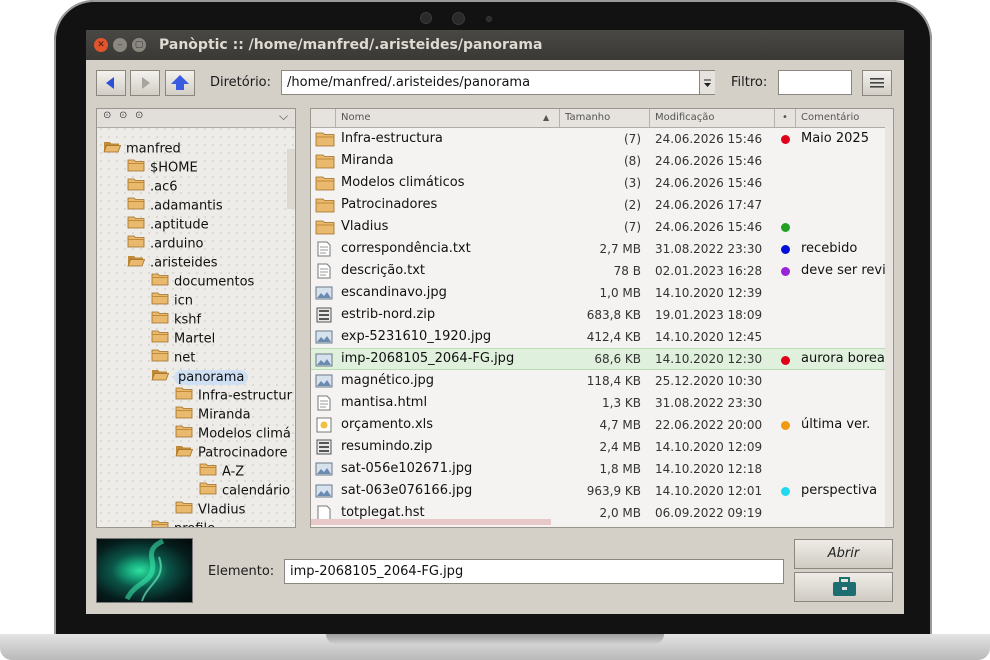 The width and height of the screenshot is (990, 660). I want to click on up-button, so click(180, 83).